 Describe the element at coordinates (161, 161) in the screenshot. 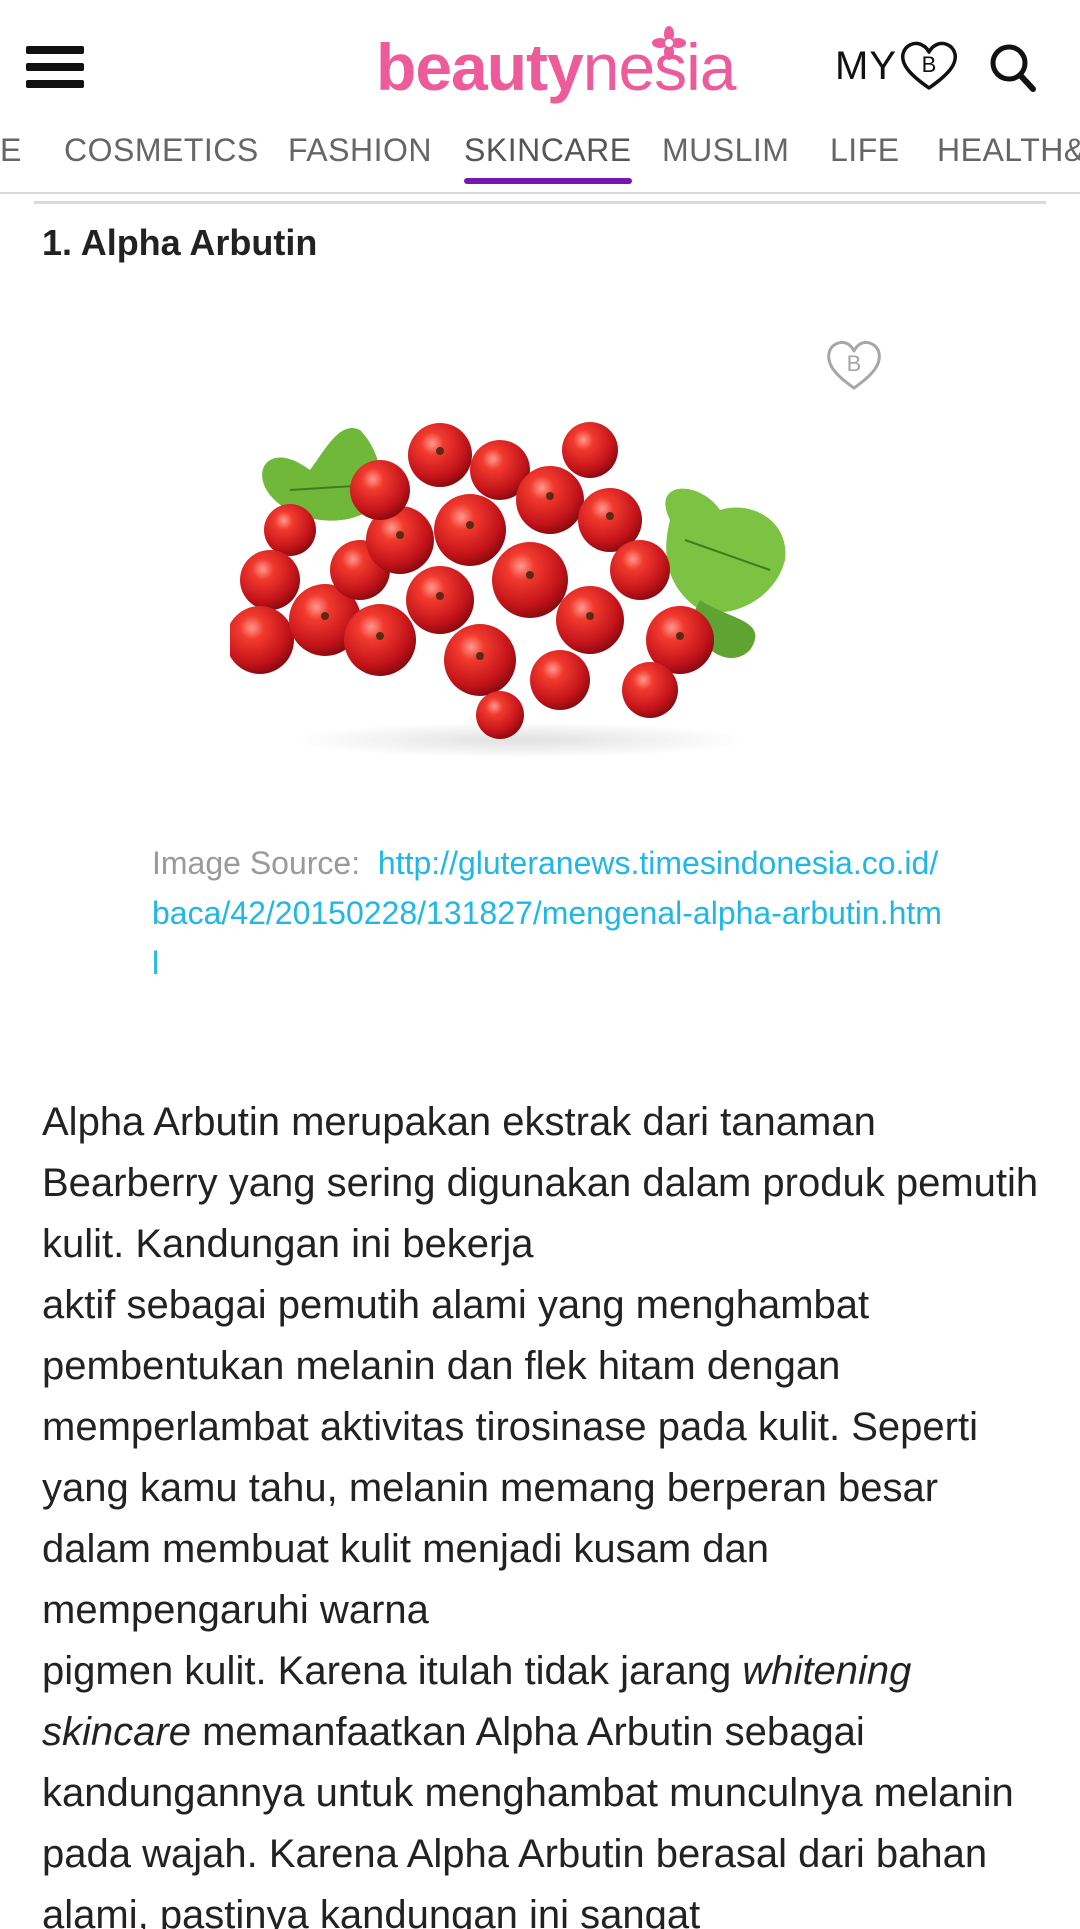

I see `tab-cosmetics: COSMETICS` at that location.